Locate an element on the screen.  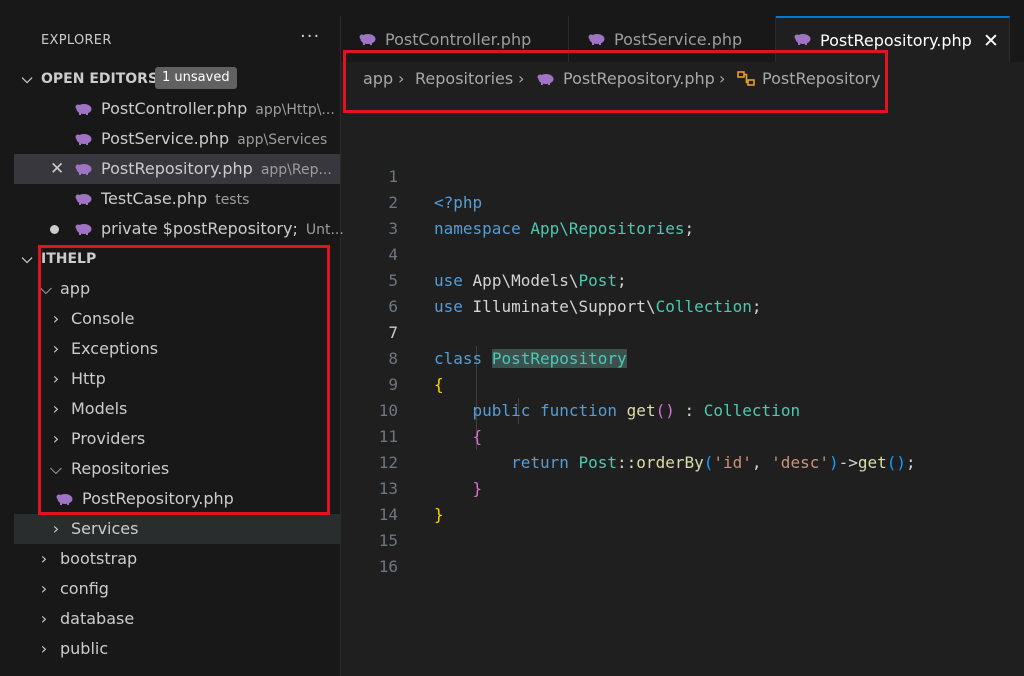
window-top-strip is located at coordinates (512, 8).